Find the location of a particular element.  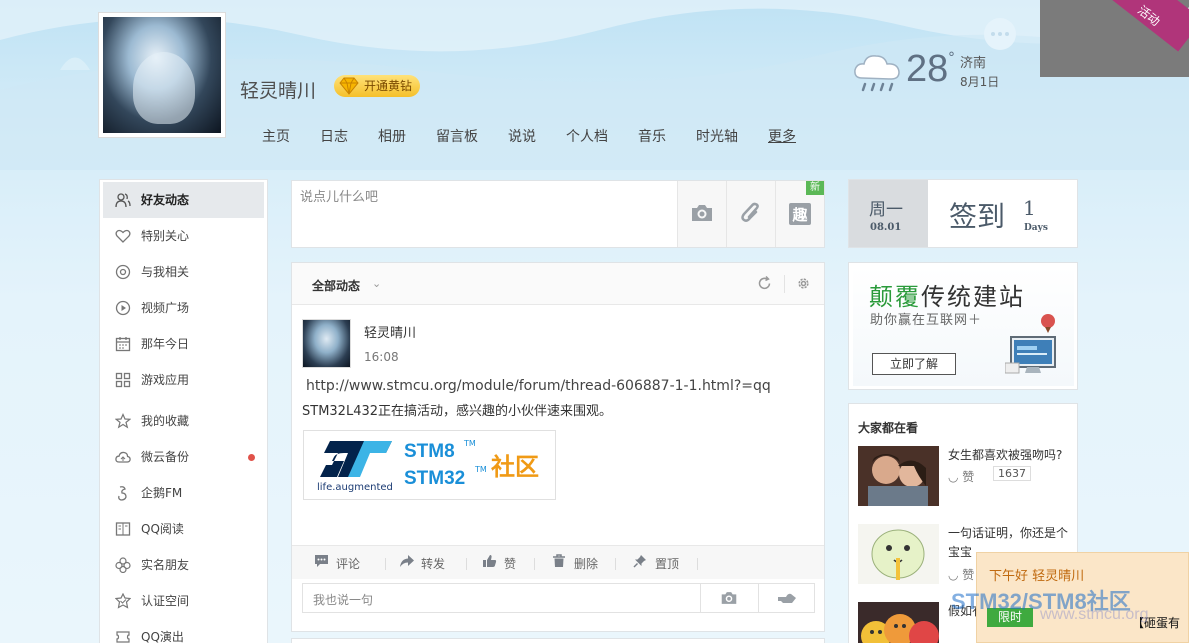

vip-button: 开通黄钻 is located at coordinates (377, 86).